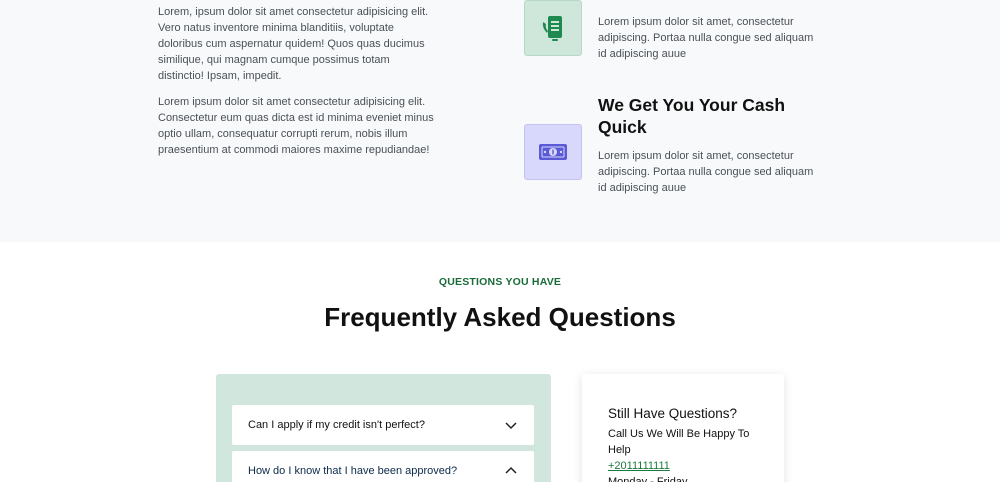  I want to click on cash-bill-icon, so click(553, 152).